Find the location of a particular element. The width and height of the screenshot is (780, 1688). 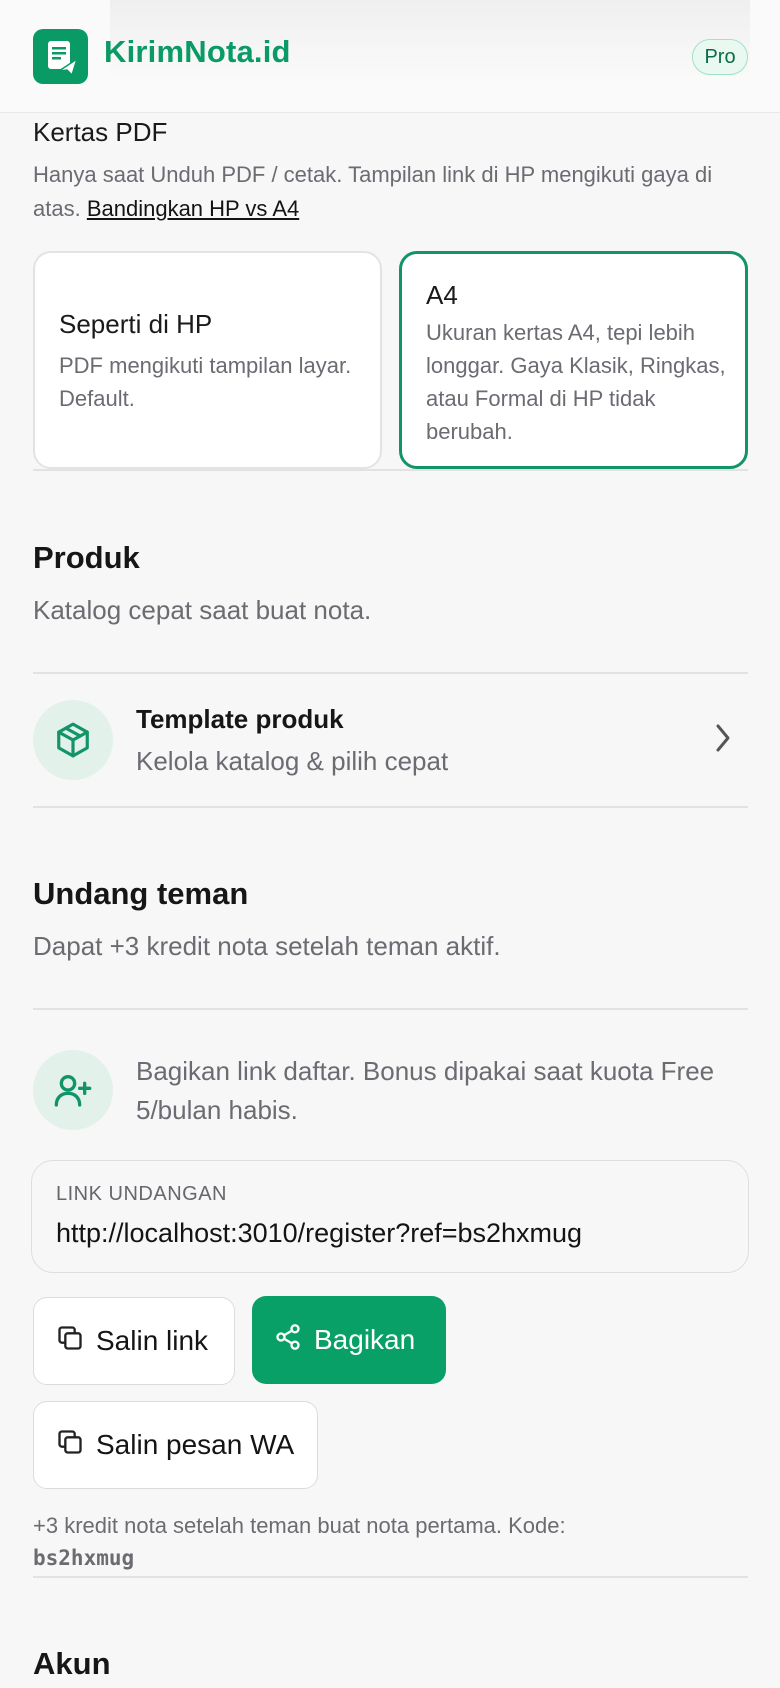

user-plus-icon is located at coordinates (73, 1090).